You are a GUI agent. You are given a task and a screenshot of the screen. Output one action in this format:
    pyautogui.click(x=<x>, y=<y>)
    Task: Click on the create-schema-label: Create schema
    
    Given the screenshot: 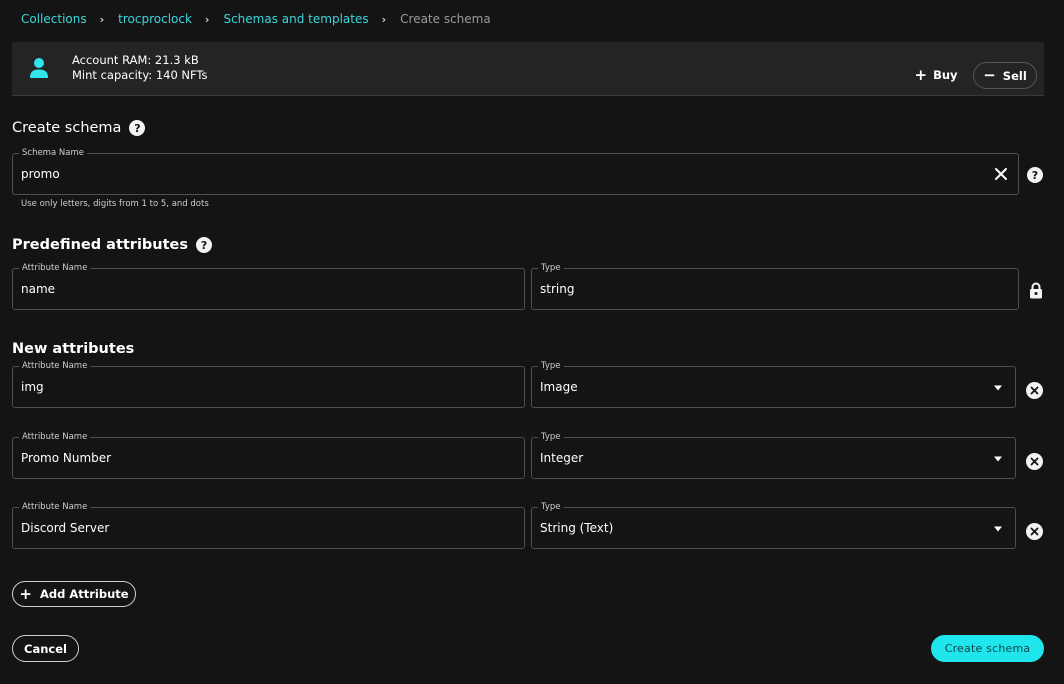 What is the action you would take?
    pyautogui.click(x=987, y=648)
    